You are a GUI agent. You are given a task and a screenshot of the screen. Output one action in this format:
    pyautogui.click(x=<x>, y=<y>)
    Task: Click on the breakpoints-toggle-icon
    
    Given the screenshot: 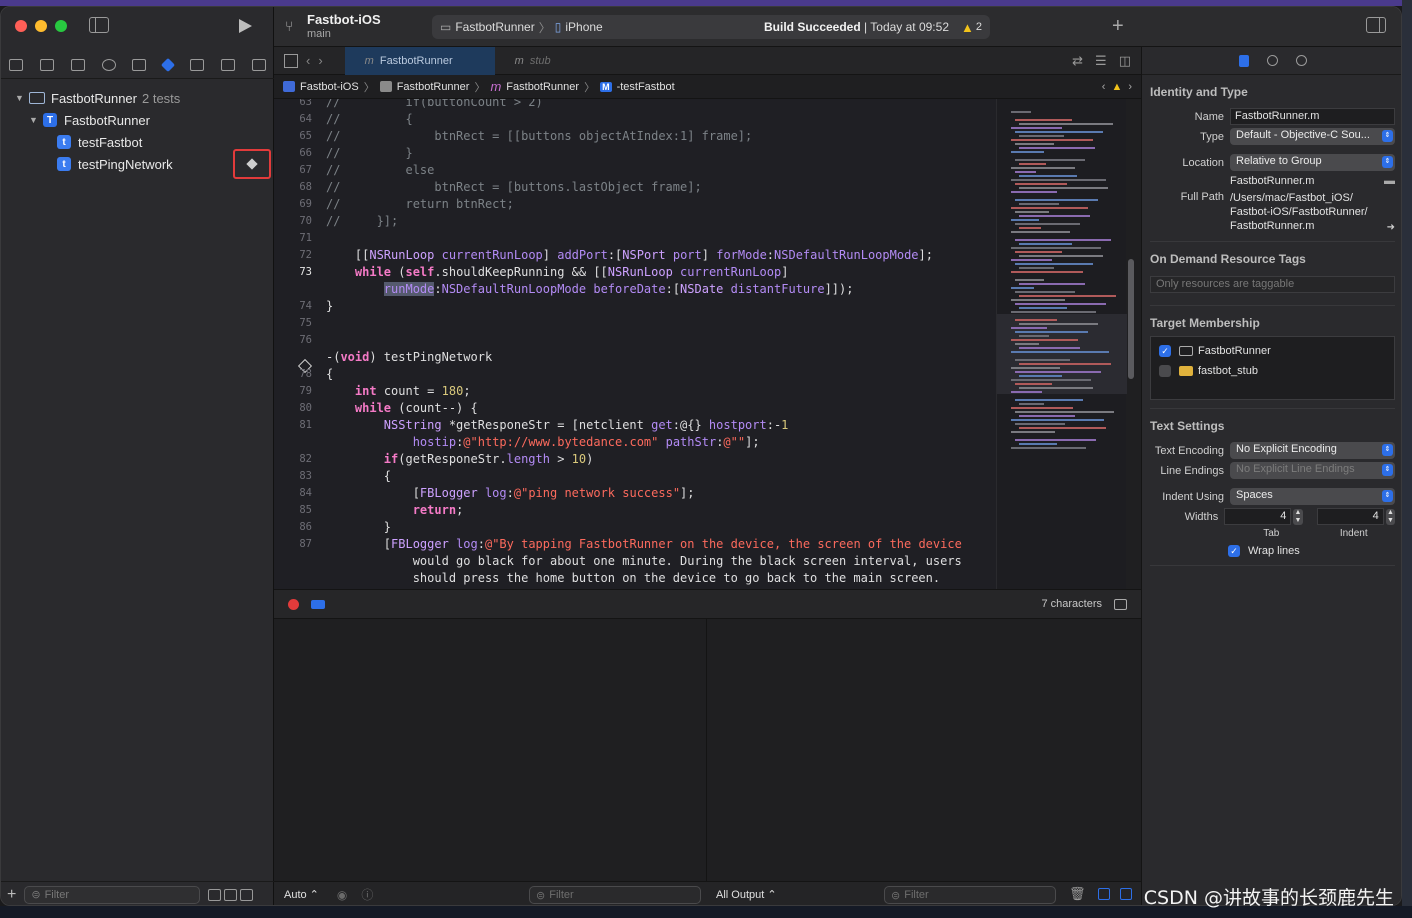 What is the action you would take?
    pyautogui.click(x=318, y=604)
    